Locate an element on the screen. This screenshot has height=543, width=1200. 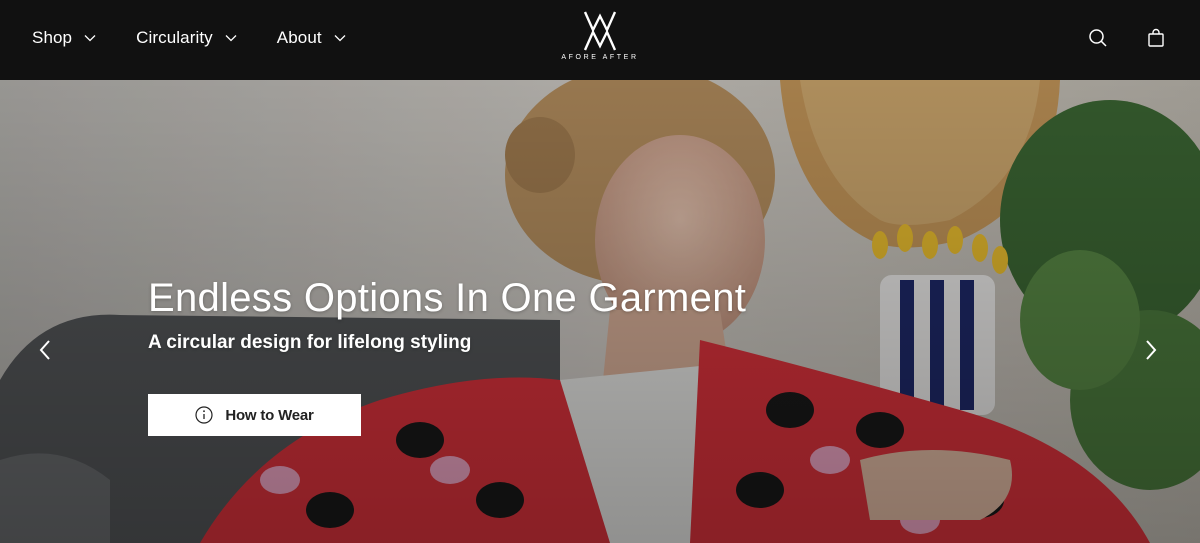
logo-mark-icon is located at coordinates (600, 31).